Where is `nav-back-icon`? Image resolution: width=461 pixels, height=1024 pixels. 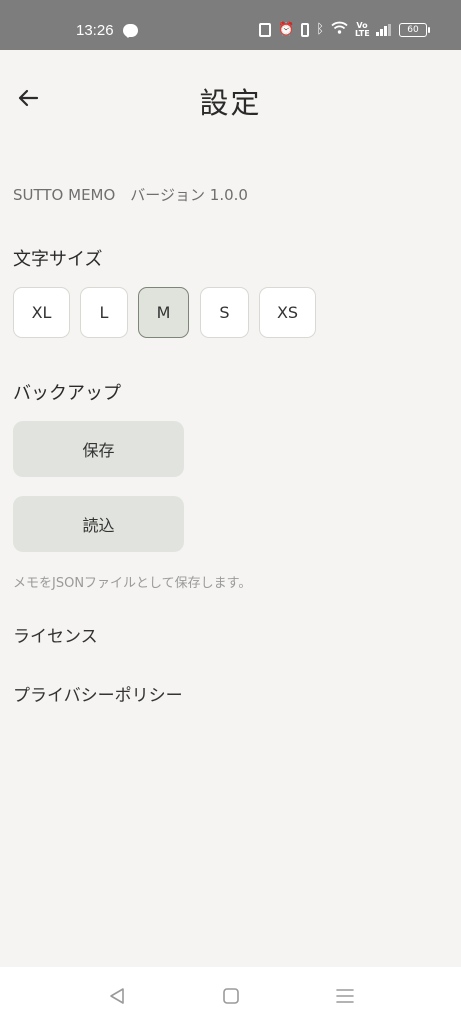 nav-back-icon is located at coordinates (117, 996).